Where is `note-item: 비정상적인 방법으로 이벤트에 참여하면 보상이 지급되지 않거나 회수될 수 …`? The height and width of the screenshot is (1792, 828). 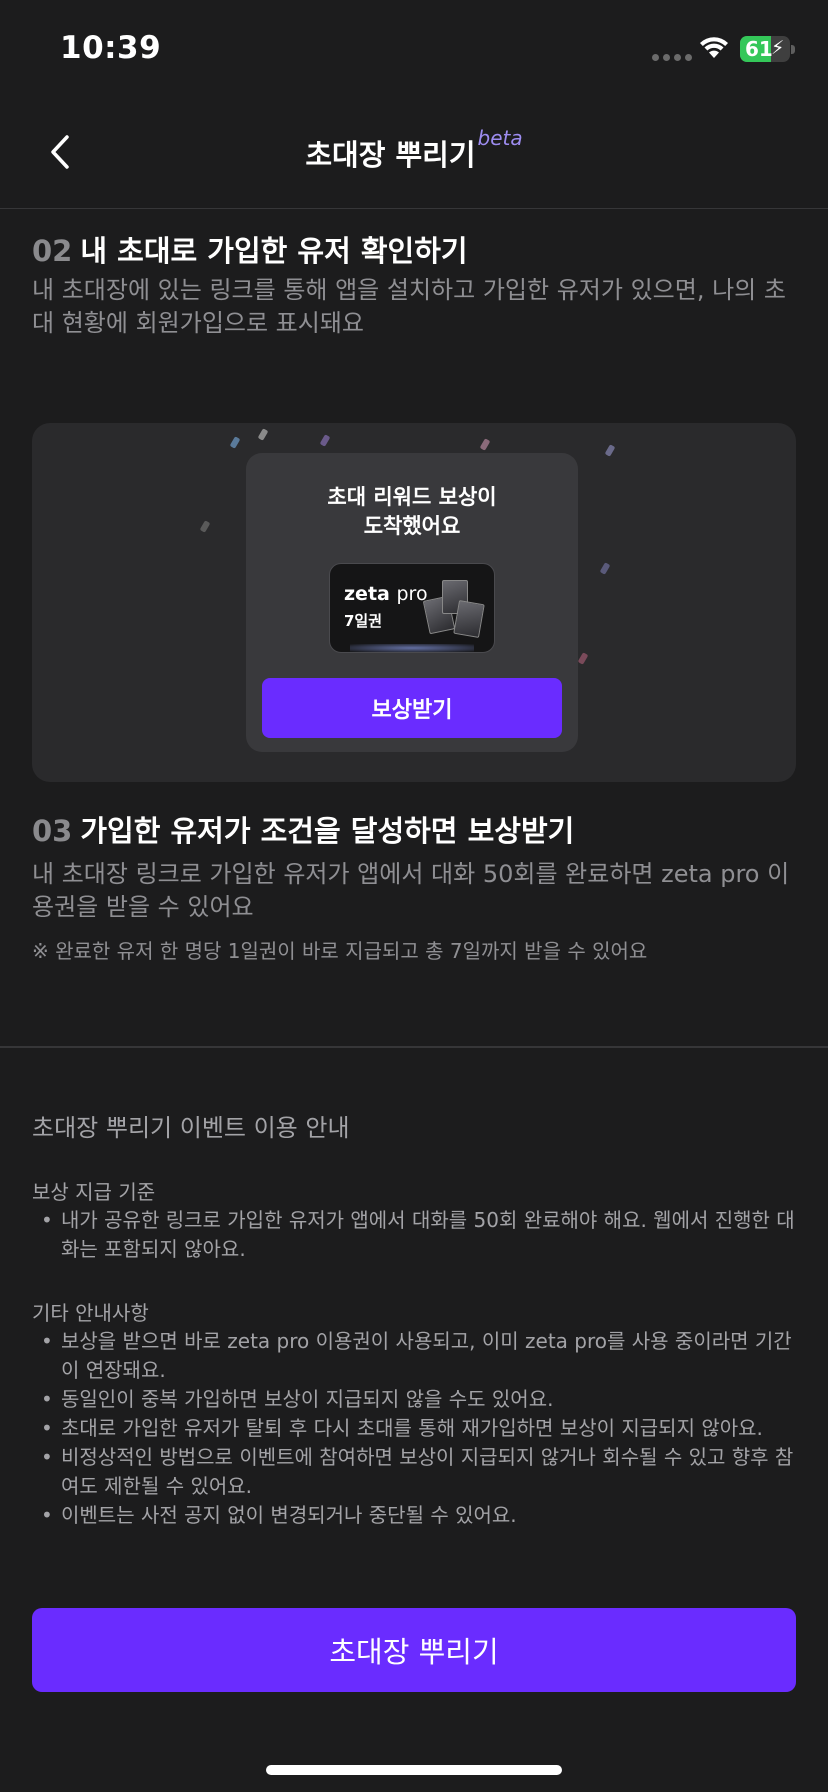 note-item: 비정상적인 방법으로 이벤트에 참여하면 보상이 지급되지 않거나 회수될 수 … is located at coordinates (417, 1472).